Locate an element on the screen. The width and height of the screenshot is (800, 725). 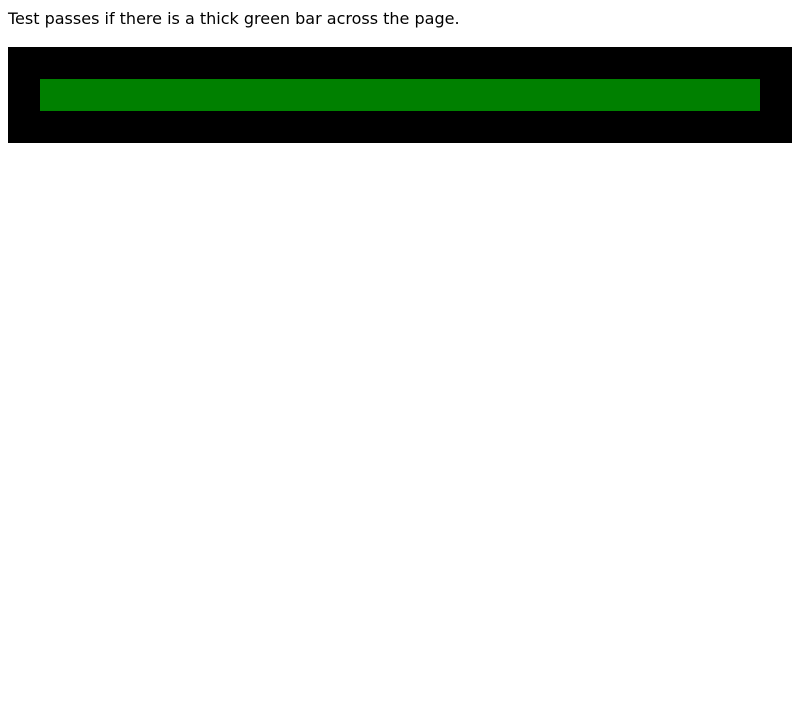
black-frame is located at coordinates (400, 95).